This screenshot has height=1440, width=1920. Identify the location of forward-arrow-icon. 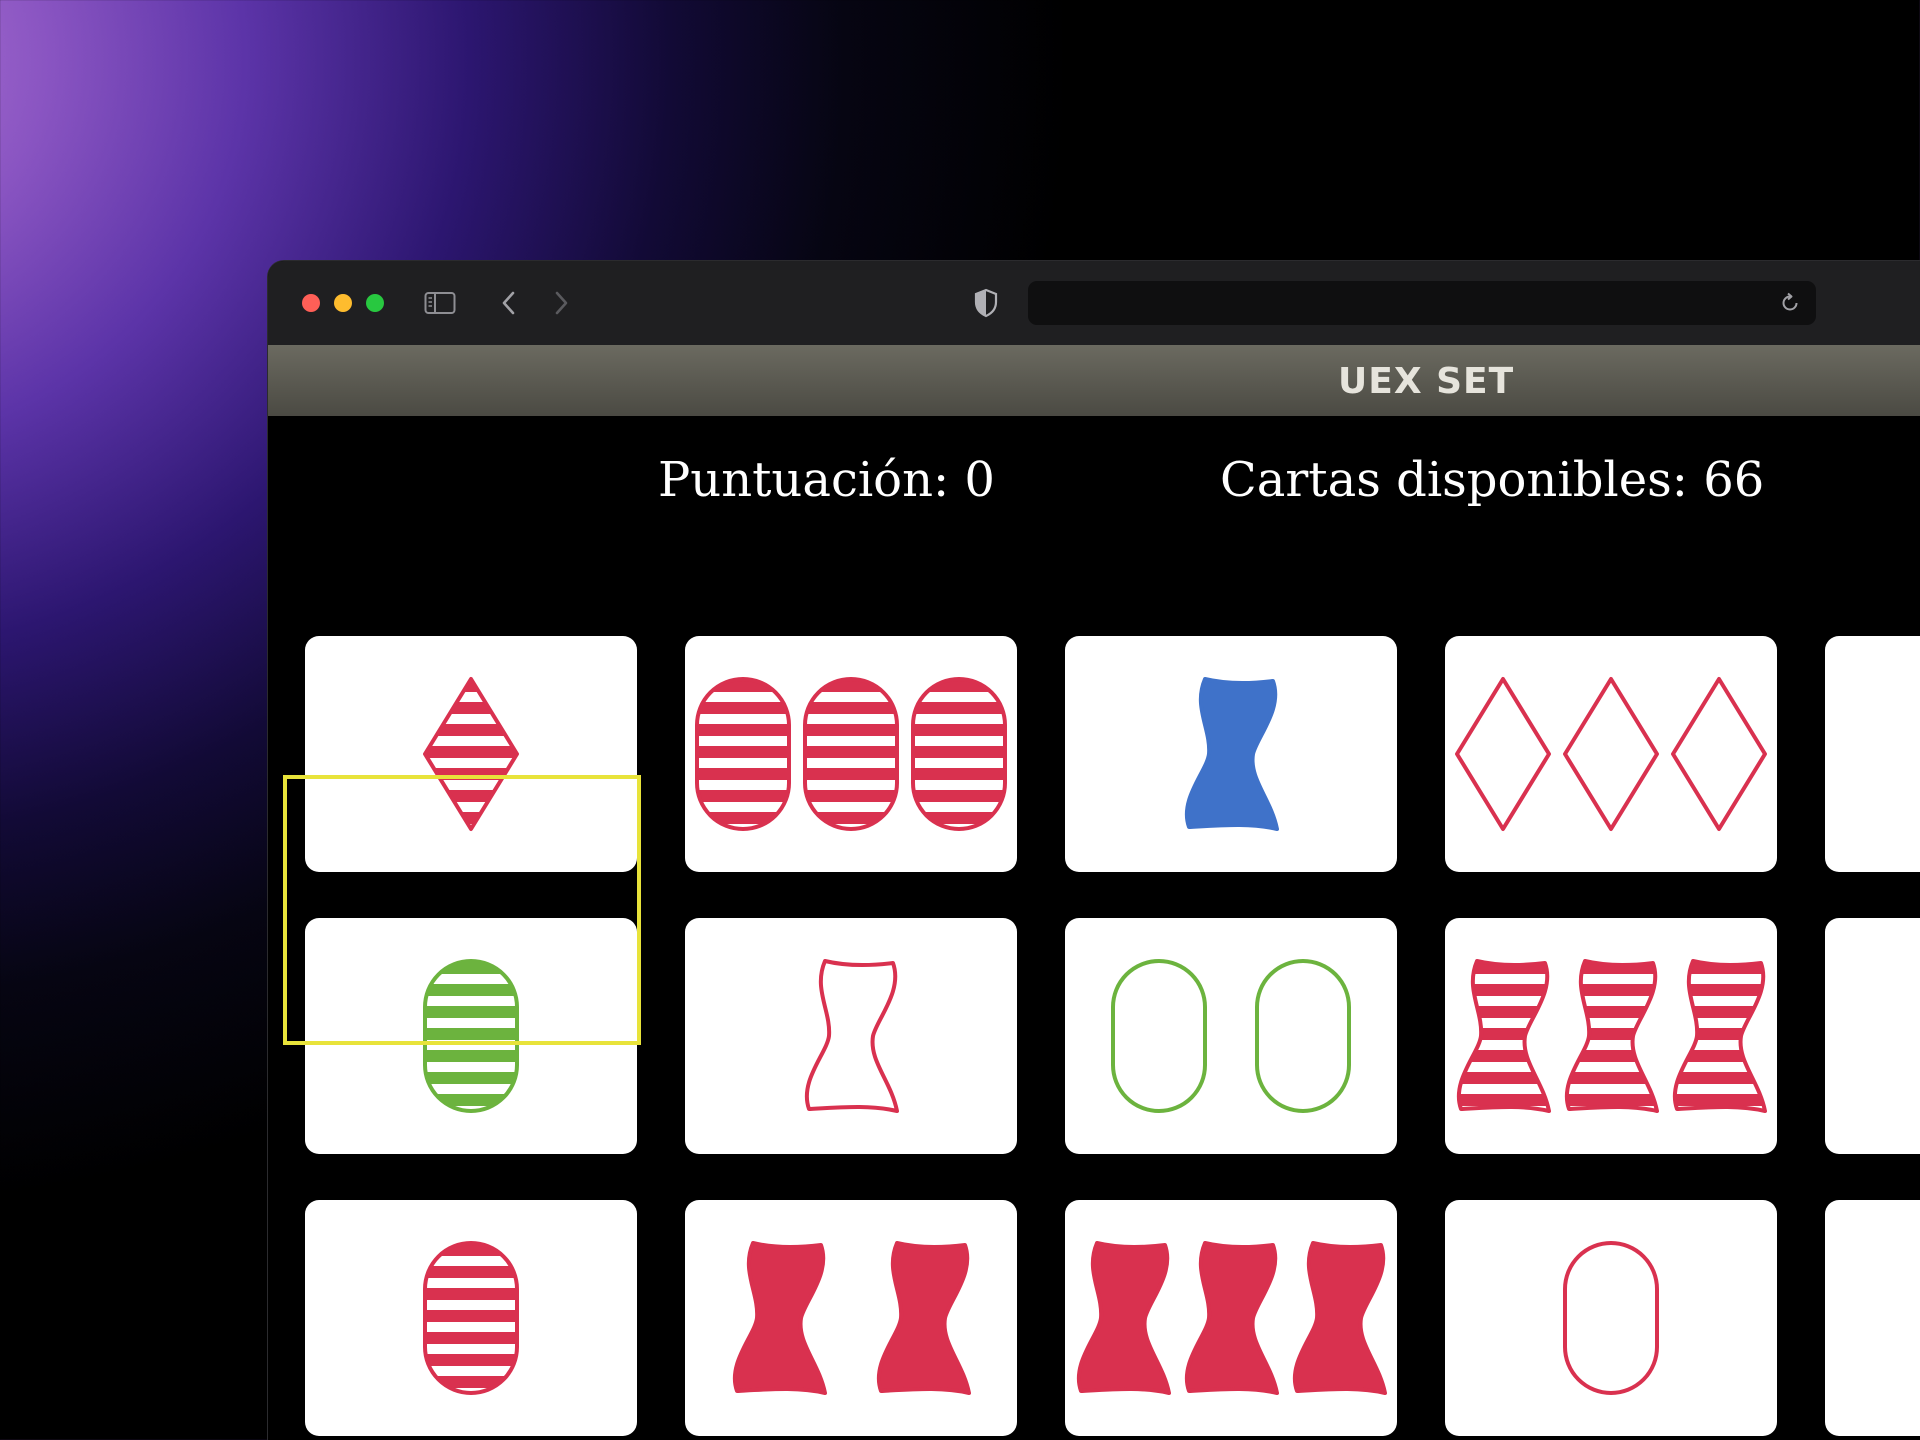
(561, 303).